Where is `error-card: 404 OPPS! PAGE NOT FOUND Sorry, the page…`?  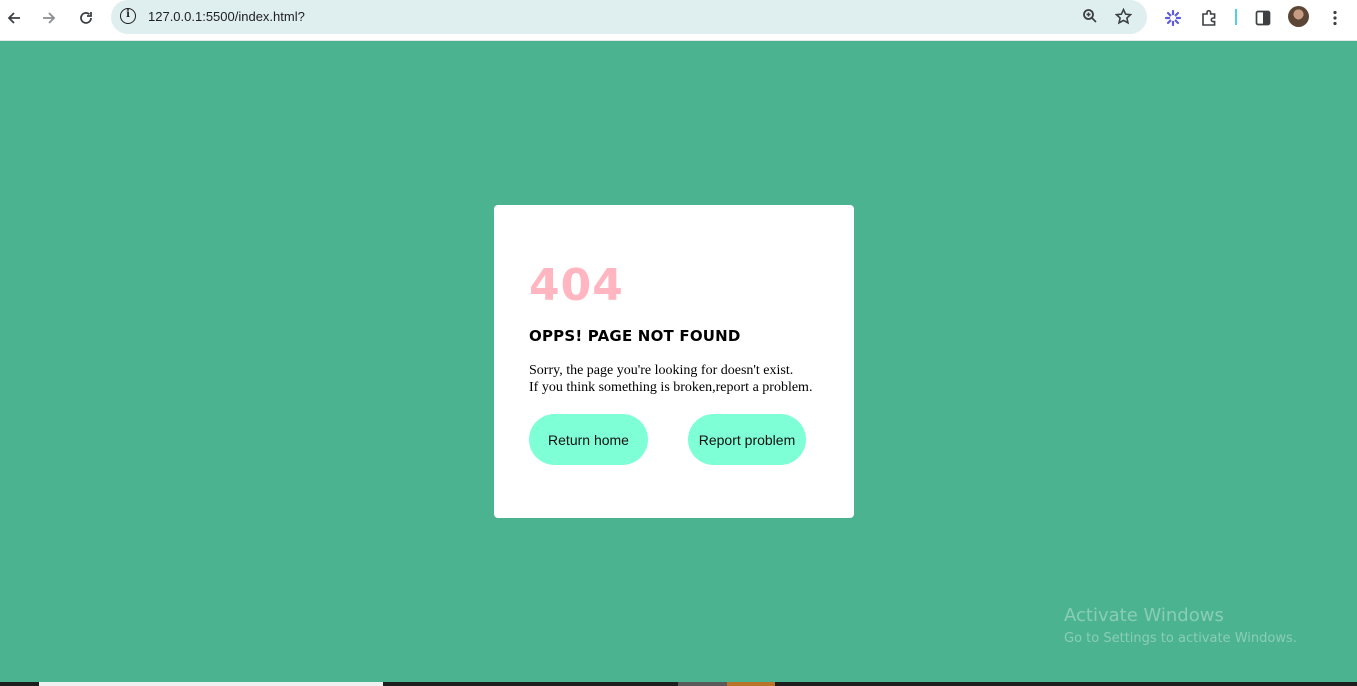 error-card: 404 OPPS! PAGE NOT FOUND Sorry, the page… is located at coordinates (674, 361).